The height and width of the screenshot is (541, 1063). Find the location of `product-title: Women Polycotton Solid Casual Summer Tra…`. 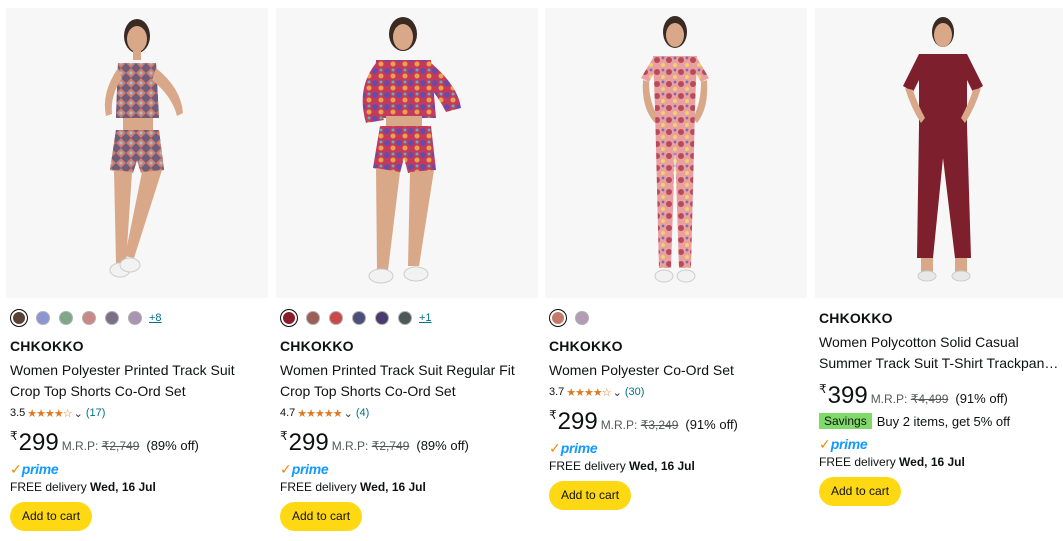

product-title: Women Polycotton Solid Casual Summer Tra… is located at coordinates (941, 353).